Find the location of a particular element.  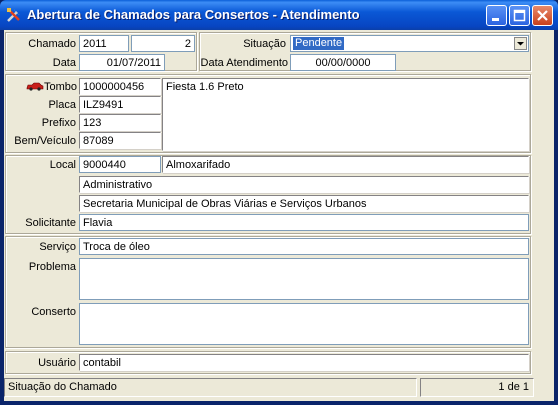

conserto-label: Conserto is located at coordinates (53, 312).